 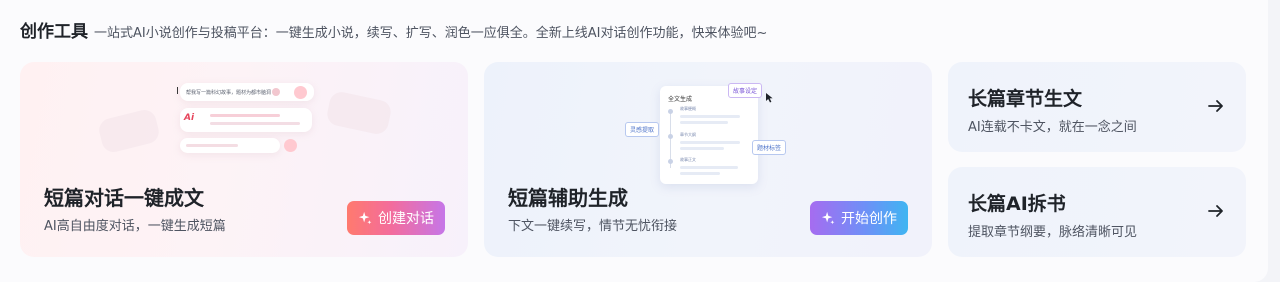 I want to click on dialogue-card-title: 短篇对话一键成文, so click(x=124, y=198).